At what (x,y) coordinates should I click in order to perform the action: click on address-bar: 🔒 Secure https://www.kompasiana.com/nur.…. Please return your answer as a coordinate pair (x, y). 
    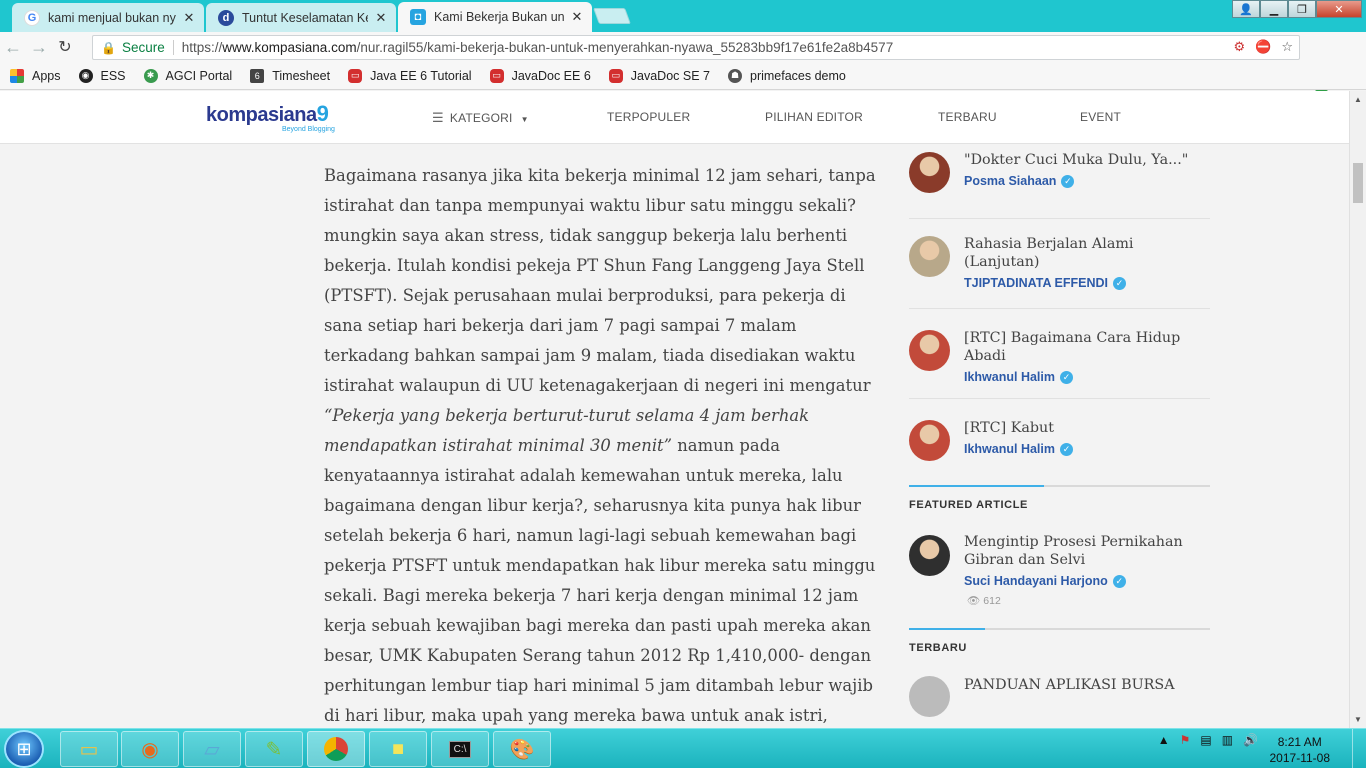
    Looking at the image, I should click on (696, 47).